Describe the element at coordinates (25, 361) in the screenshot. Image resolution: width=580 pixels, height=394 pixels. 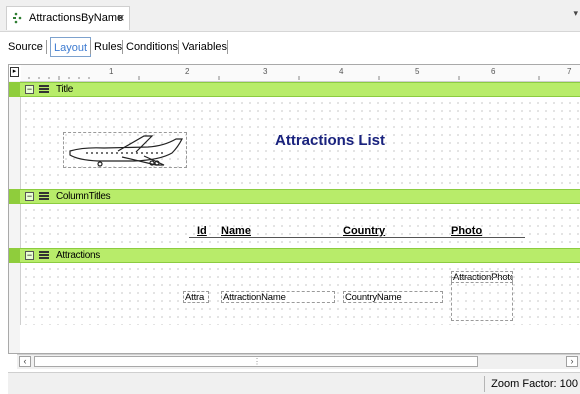
I see `scroll-left-icon: ‹` at that location.